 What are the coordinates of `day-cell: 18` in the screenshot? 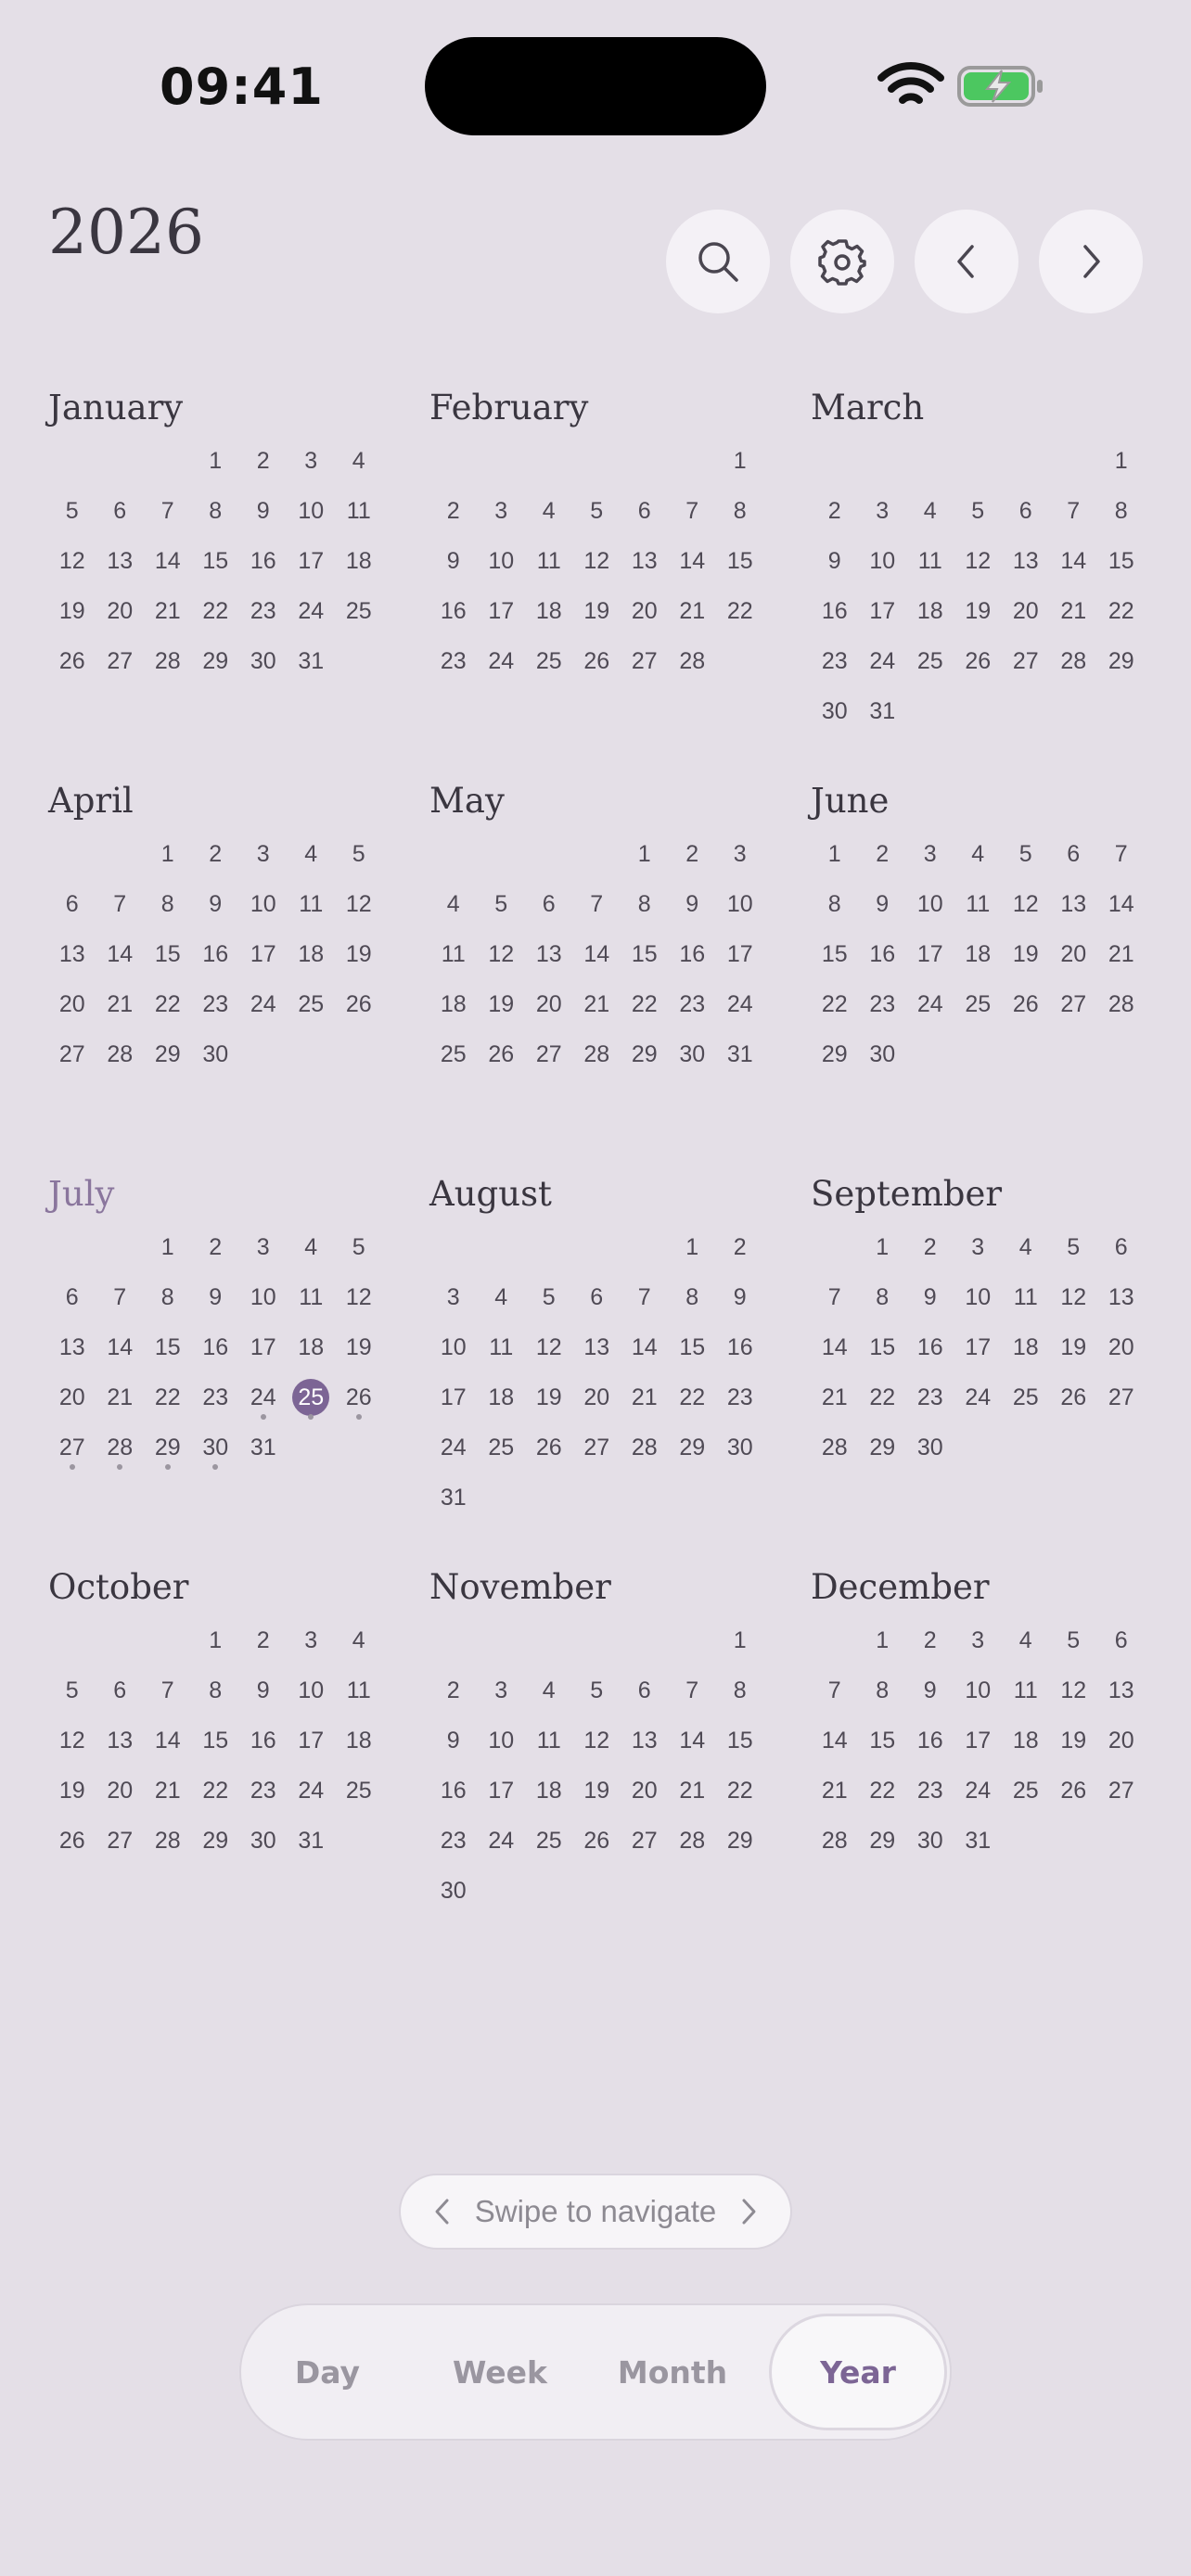 It's located at (312, 954).